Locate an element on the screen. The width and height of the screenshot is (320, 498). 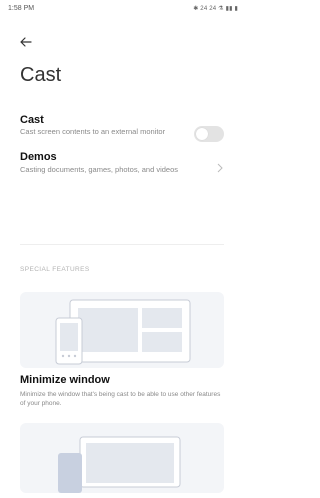
status-icons: ✱ 24 24 ⚗ ▮▮ ▮ is located at coordinates (215, 9).